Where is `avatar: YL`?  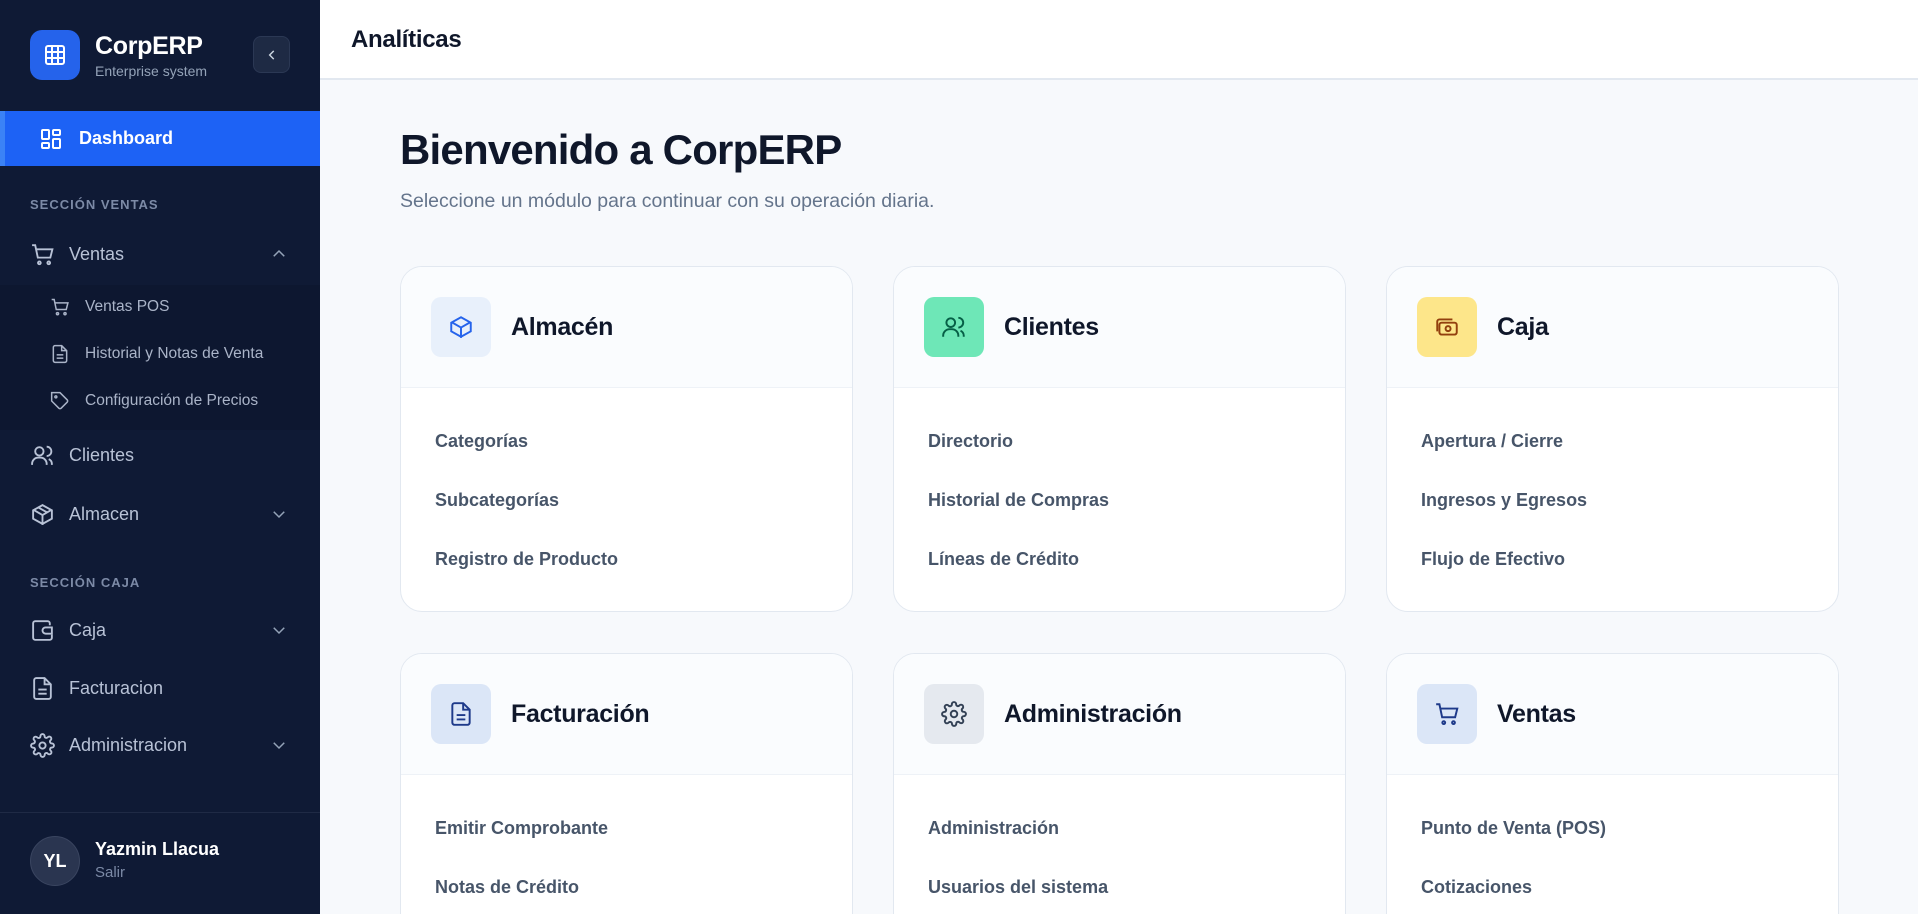
avatar: YL is located at coordinates (55, 861).